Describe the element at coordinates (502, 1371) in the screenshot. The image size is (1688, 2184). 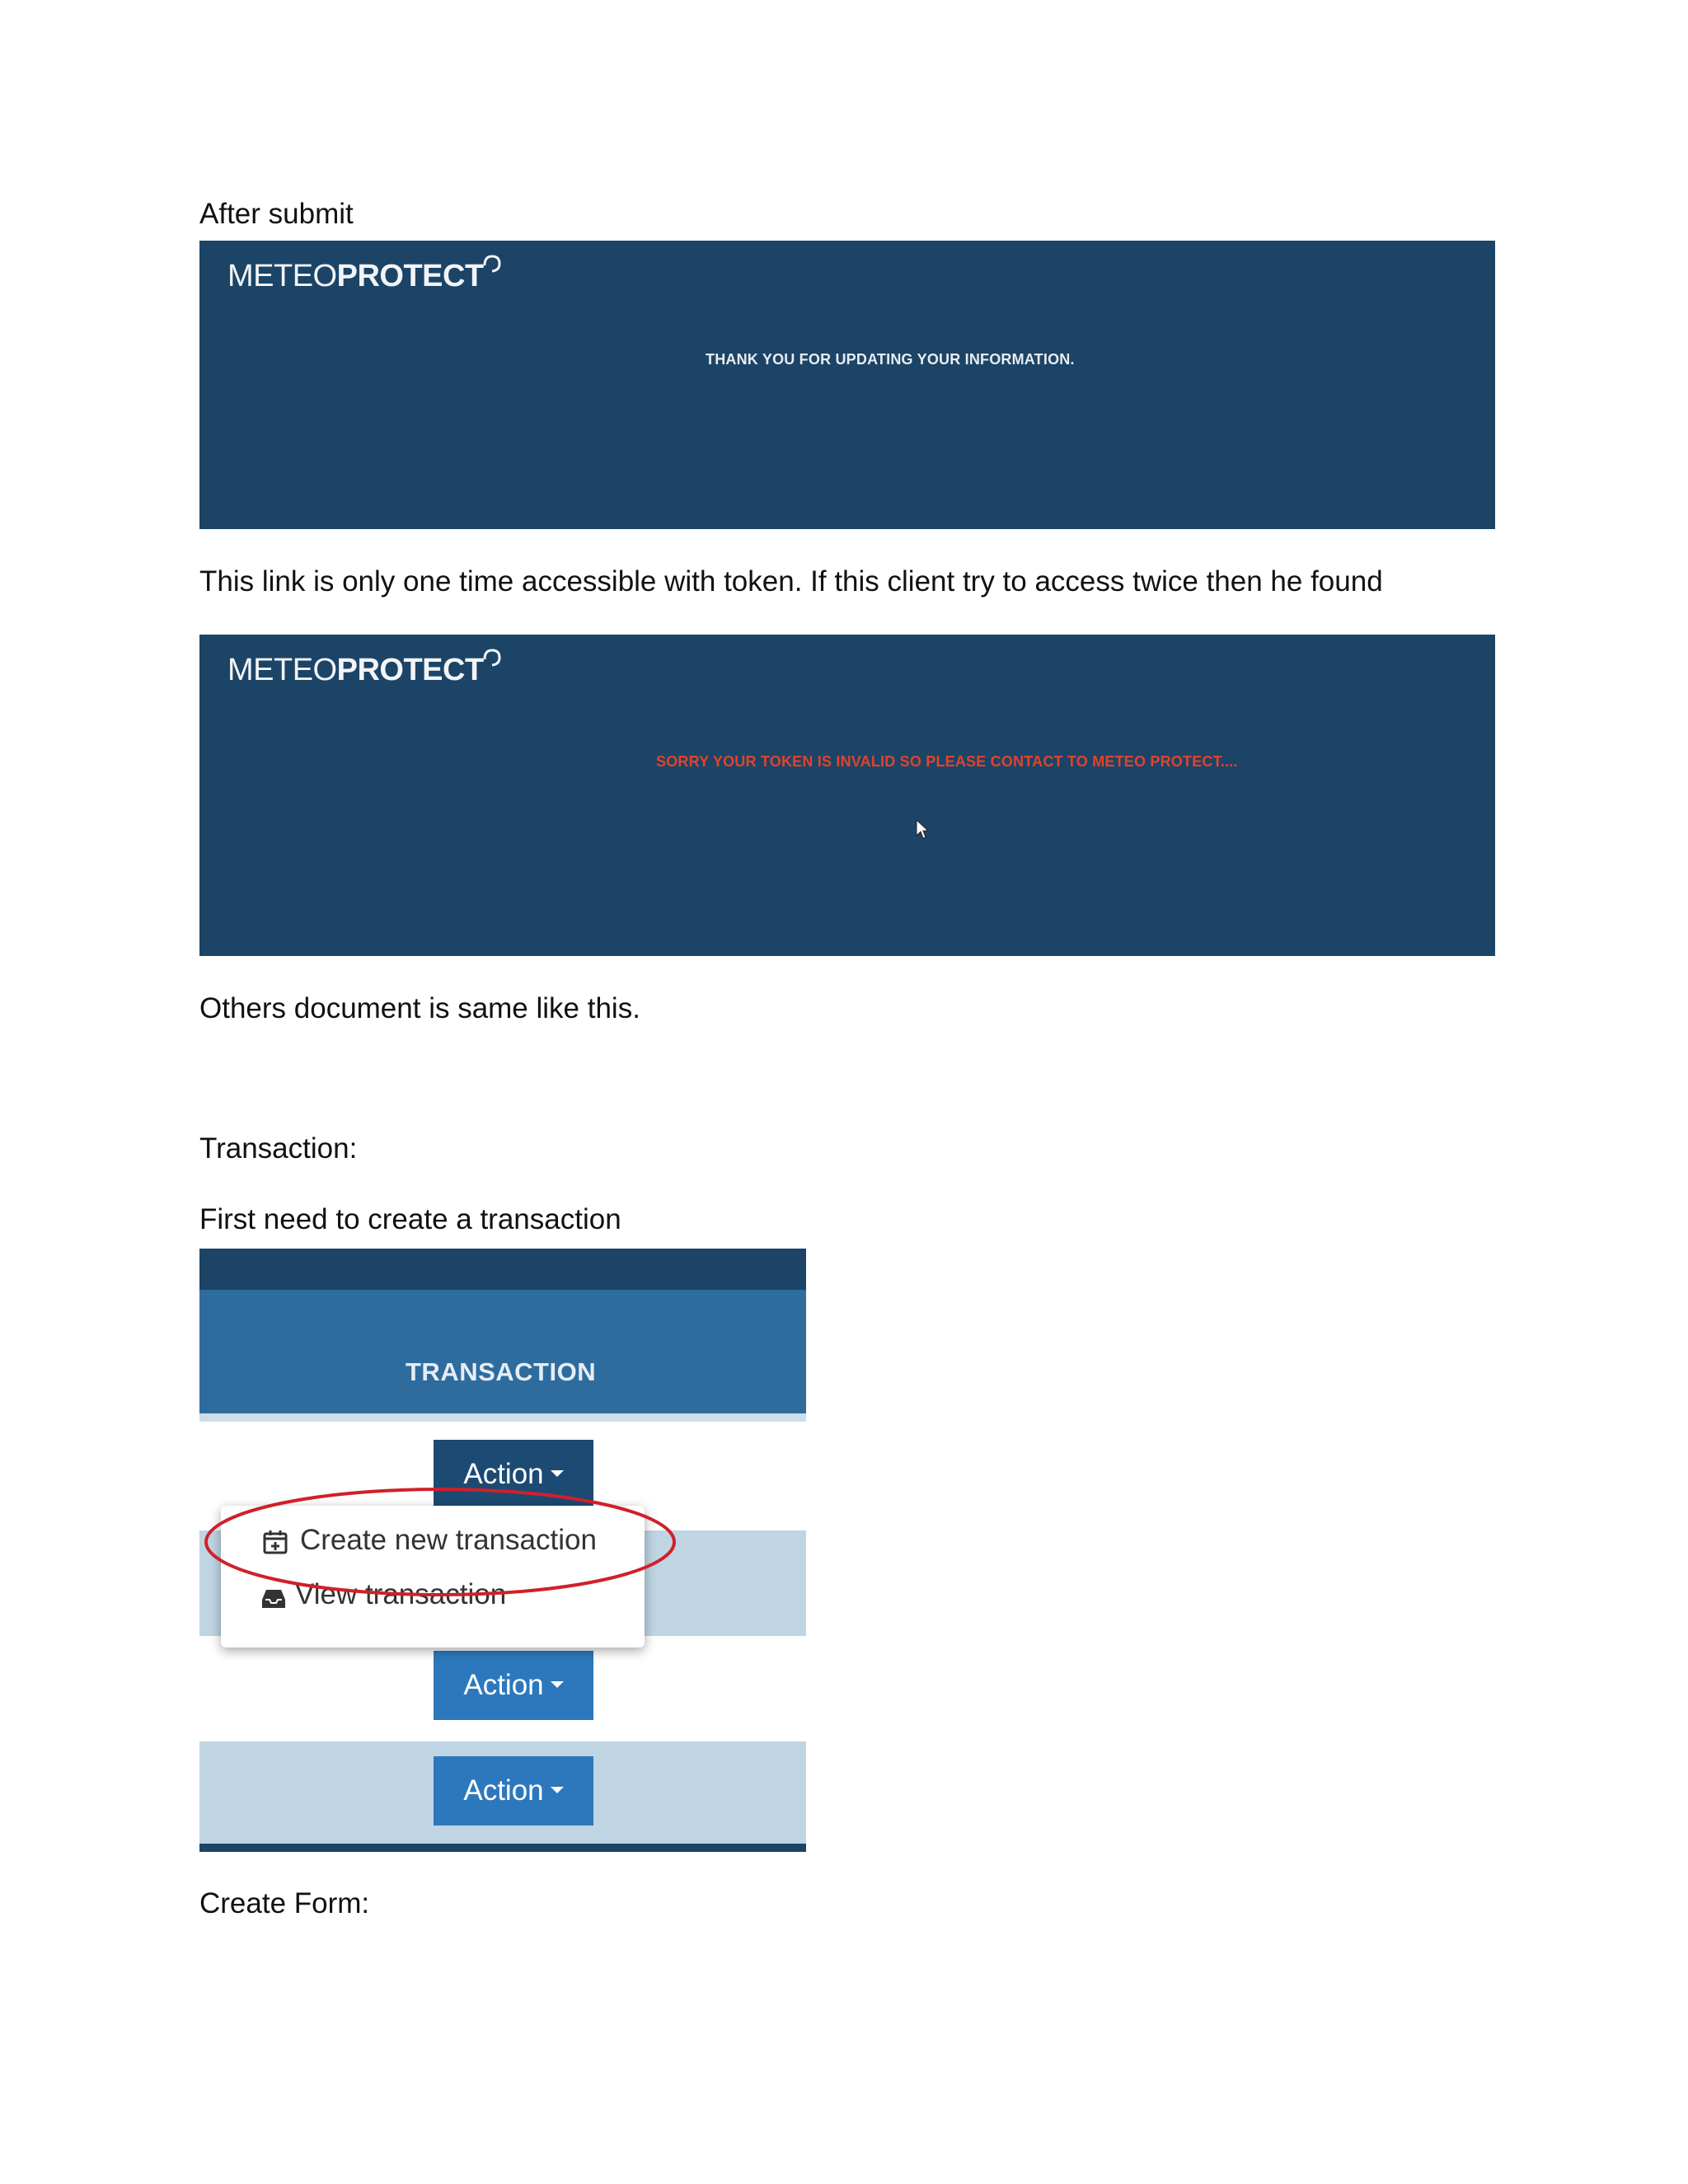
I see `transaction-header-title: TRANSACTION` at that location.